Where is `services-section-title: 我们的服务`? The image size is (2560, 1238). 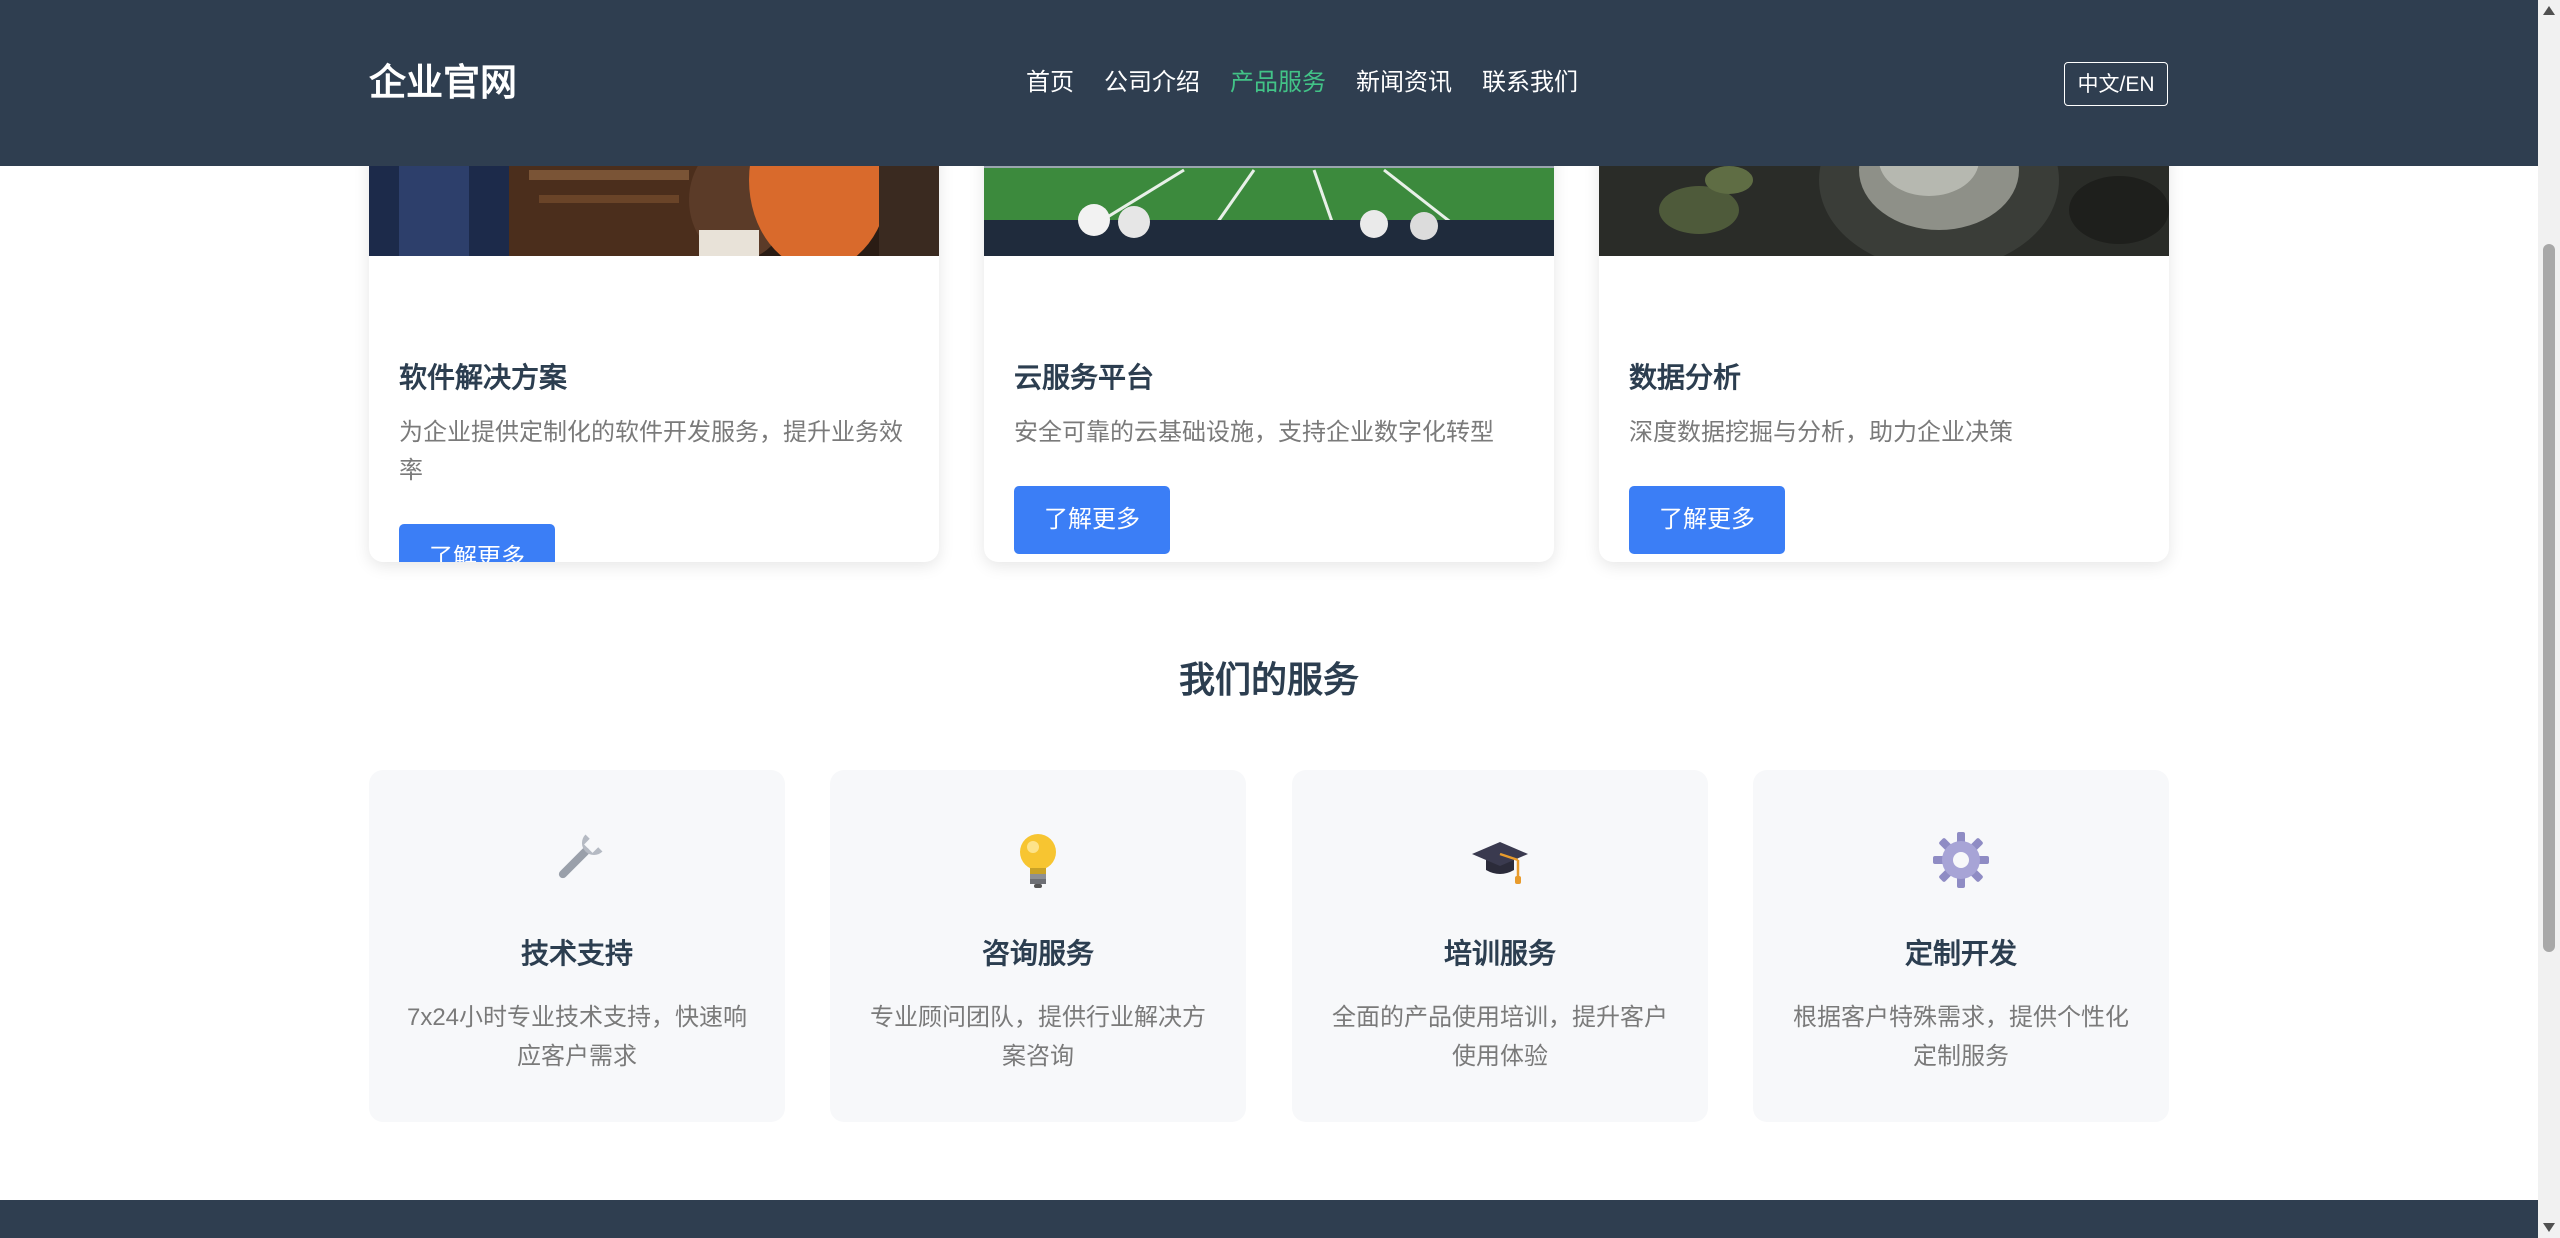
services-section-title: 我们的服务 is located at coordinates (1268, 679).